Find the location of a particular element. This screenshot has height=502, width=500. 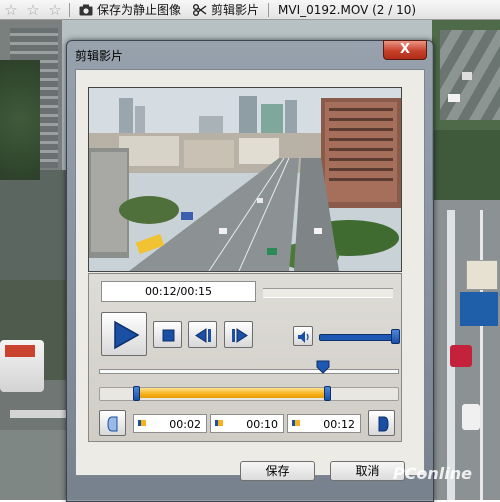

end-marker-icon is located at coordinates (296, 423).